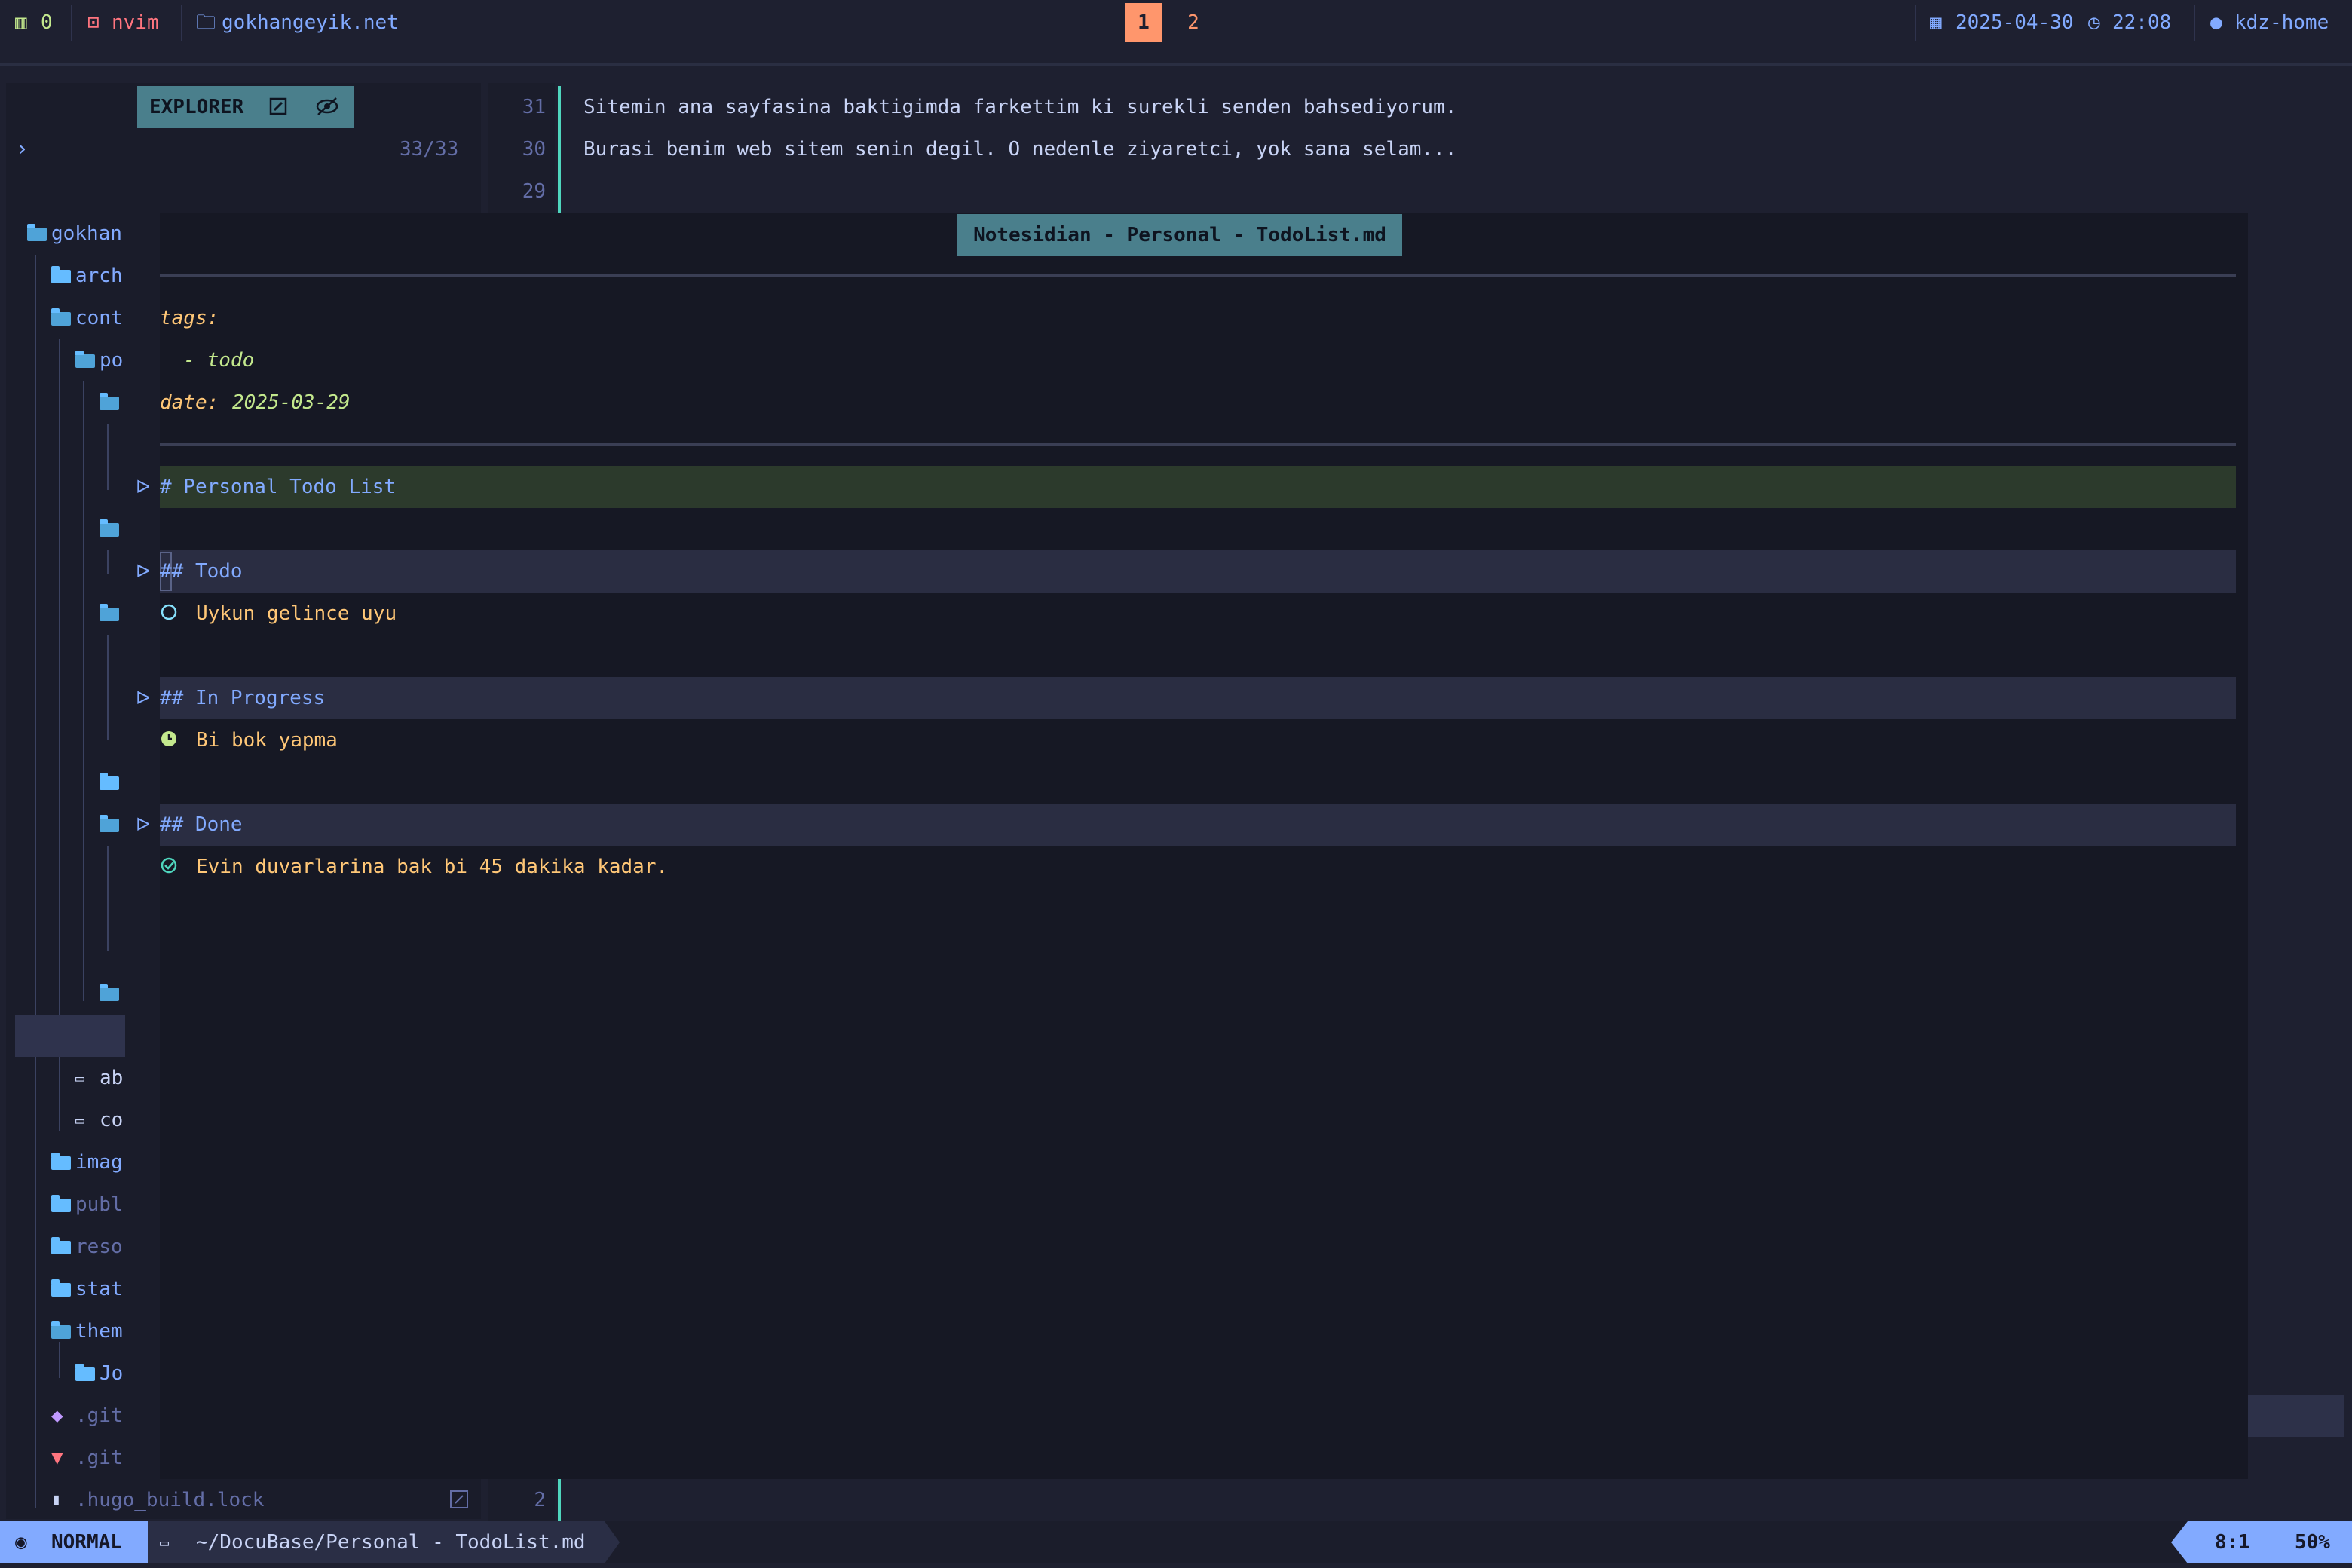 Image resolution: width=2352 pixels, height=1568 pixels. What do you see at coordinates (327, 106) in the screenshot?
I see `hidden-files-icon` at bounding box center [327, 106].